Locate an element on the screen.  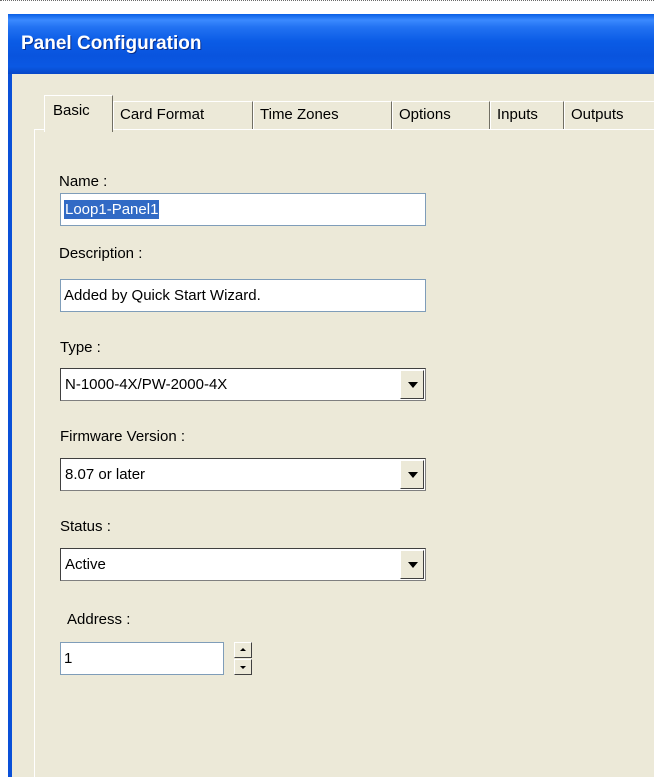
tab-card-format: Card Format is located at coordinates (183, 115).